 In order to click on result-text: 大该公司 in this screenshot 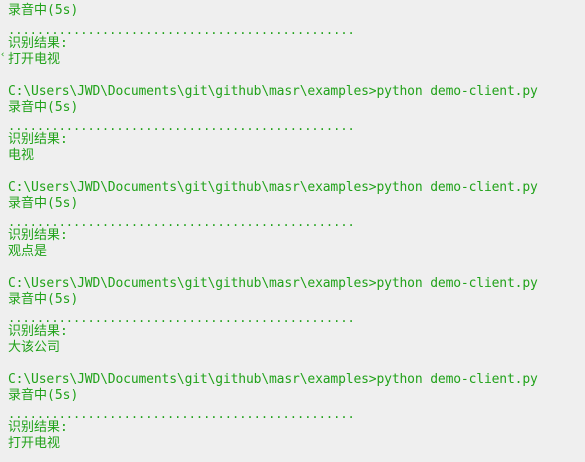, I will do `click(34, 347)`.